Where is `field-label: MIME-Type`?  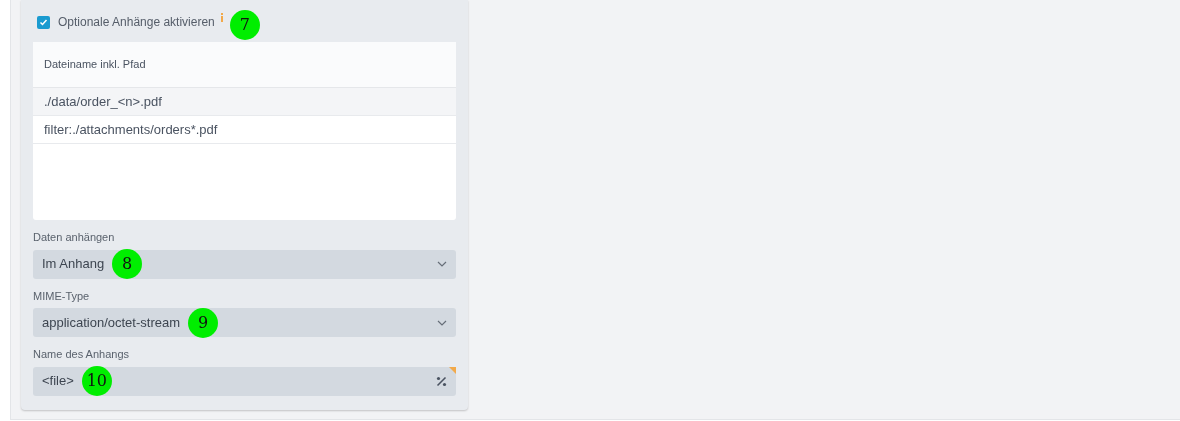
field-label: MIME-Type is located at coordinates (62, 296).